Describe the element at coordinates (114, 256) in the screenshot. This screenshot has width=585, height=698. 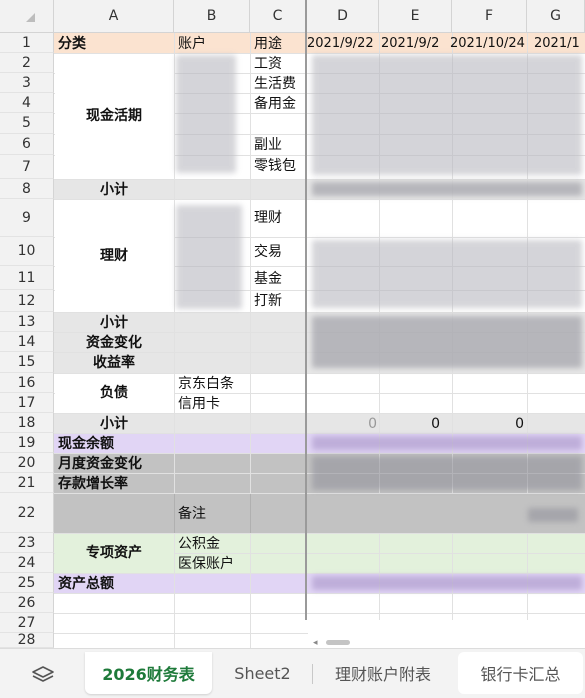
I see `cell-invest-category: 理财` at that location.